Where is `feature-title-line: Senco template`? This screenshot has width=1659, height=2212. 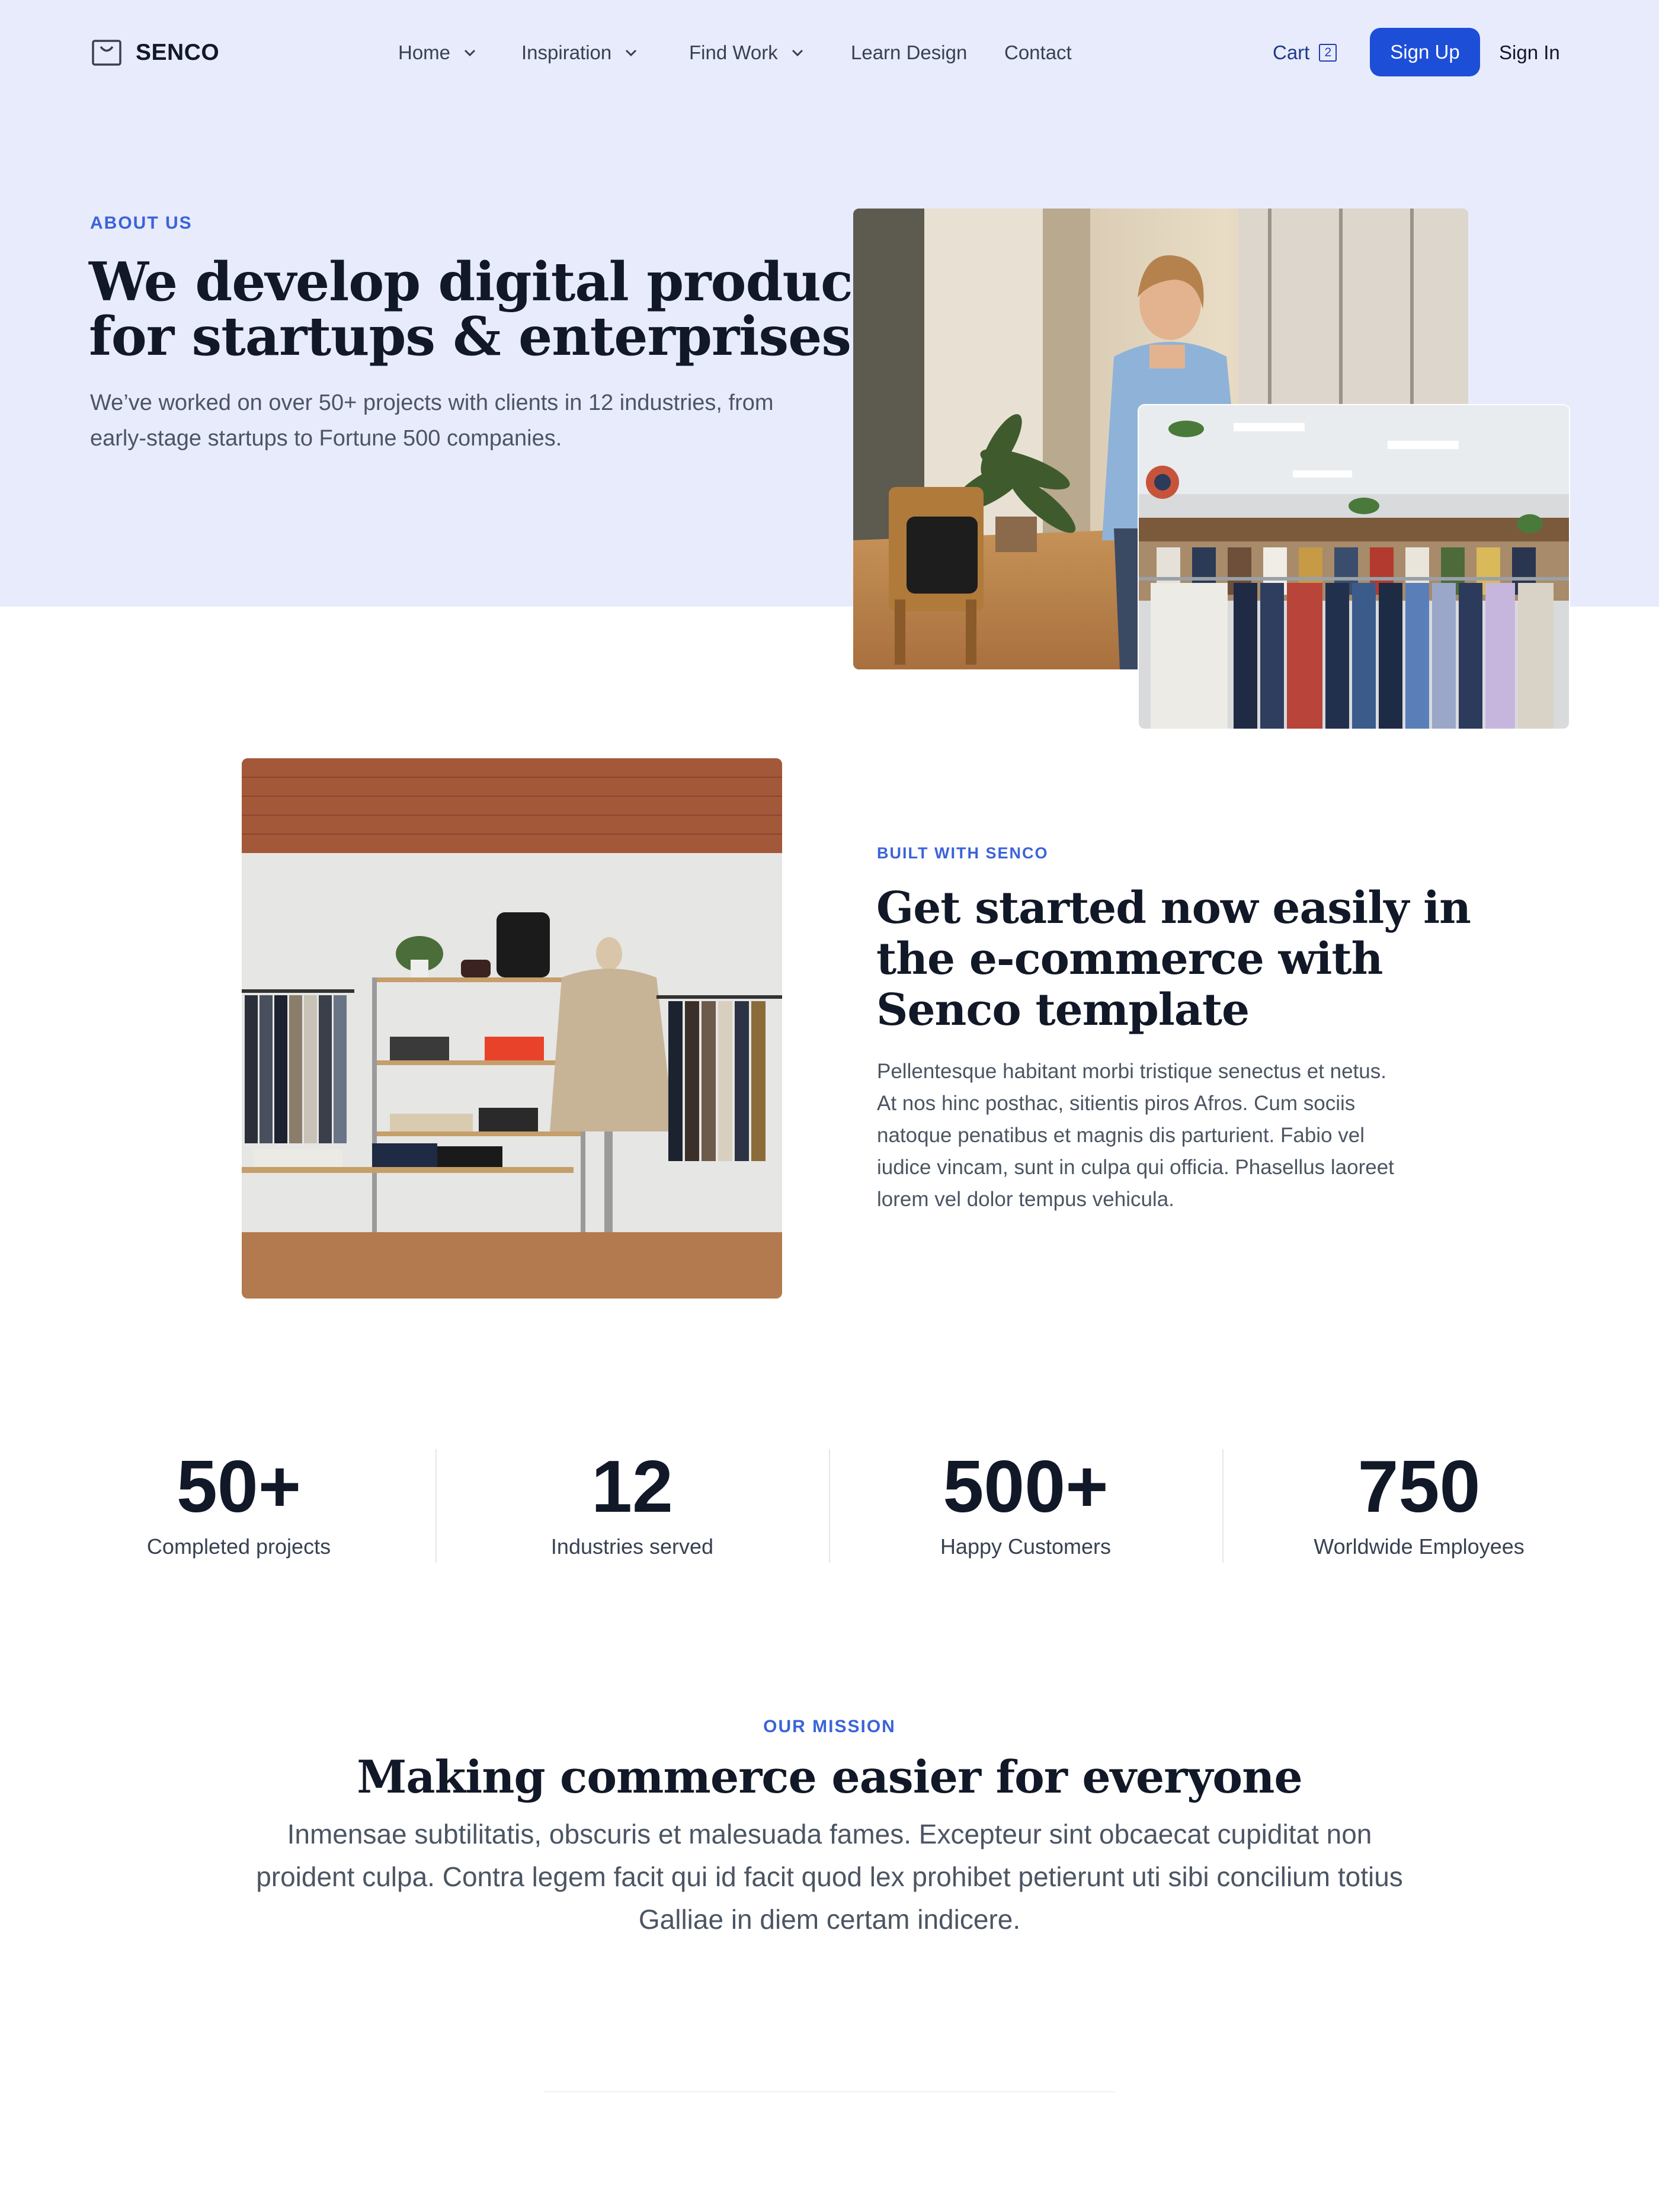 feature-title-line: Senco template is located at coordinates (1063, 1011).